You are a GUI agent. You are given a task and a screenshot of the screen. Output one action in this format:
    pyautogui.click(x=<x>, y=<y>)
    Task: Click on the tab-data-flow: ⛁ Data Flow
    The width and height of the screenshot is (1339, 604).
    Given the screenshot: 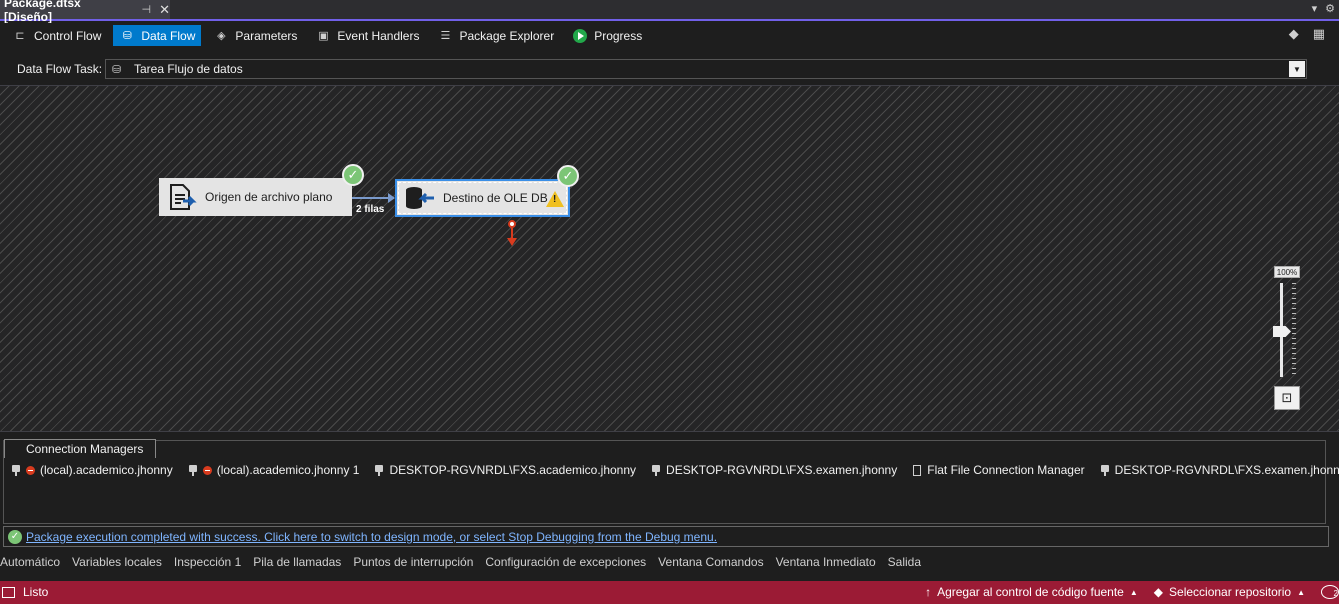 What is the action you would take?
    pyautogui.click(x=157, y=35)
    